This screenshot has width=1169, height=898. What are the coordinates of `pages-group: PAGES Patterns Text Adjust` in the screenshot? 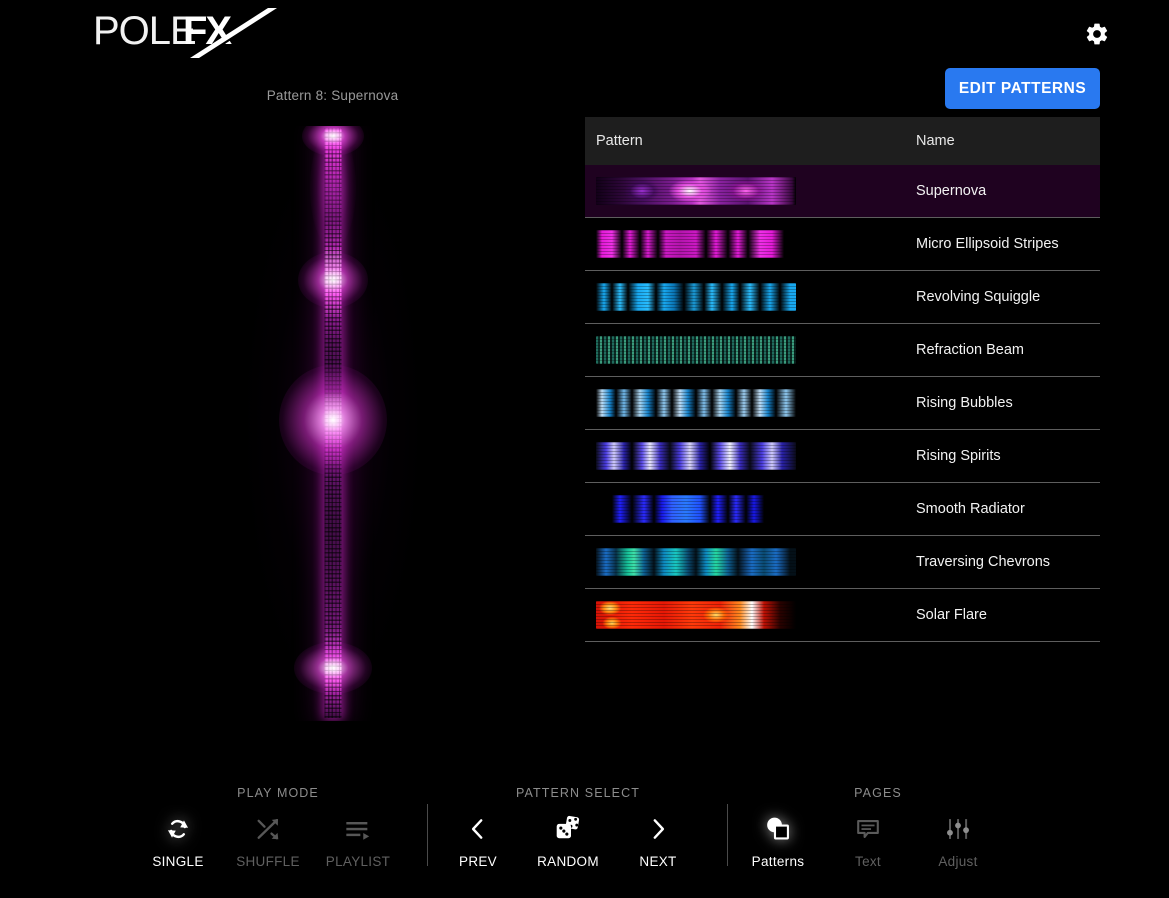 It's located at (878, 827).